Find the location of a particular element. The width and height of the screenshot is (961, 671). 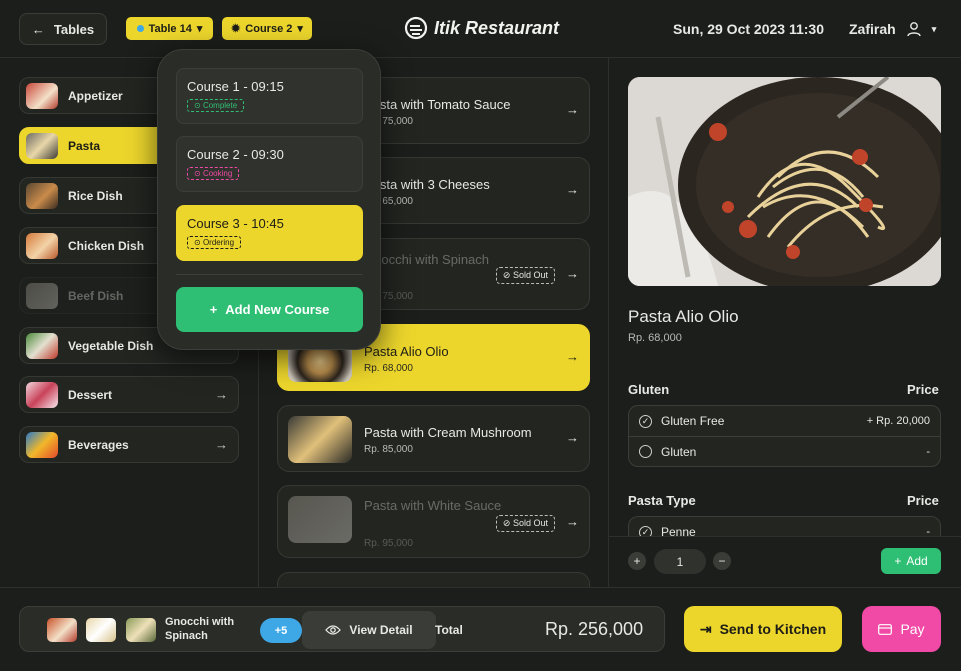

loader-icon: ✹ is located at coordinates (236, 29).